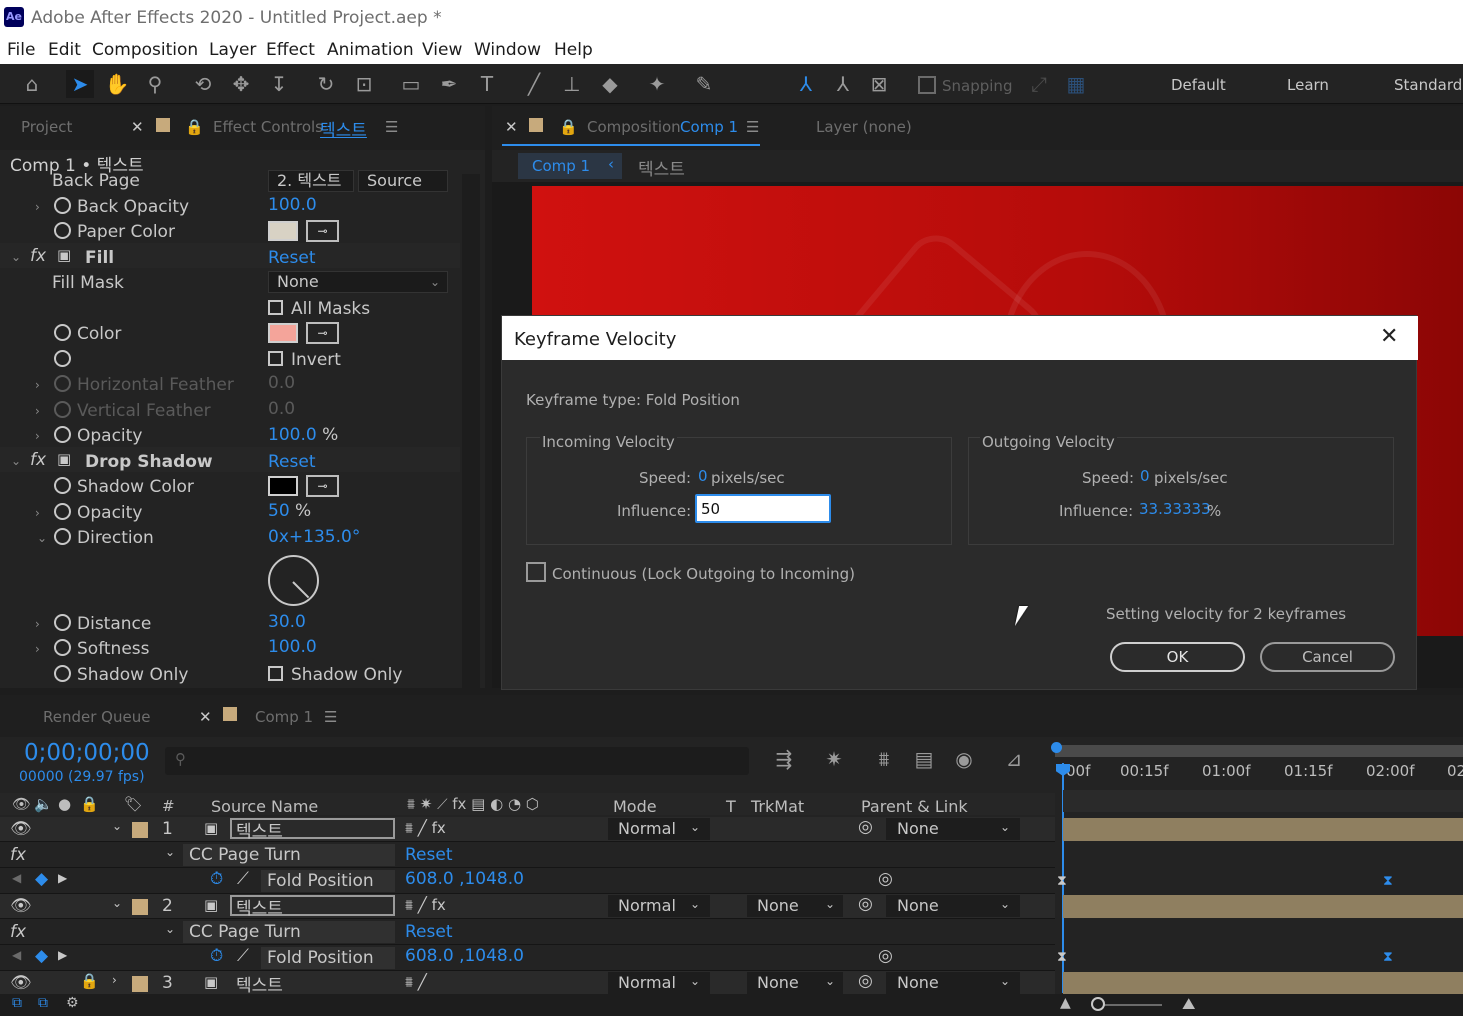 This screenshot has width=1463, height=1016. What do you see at coordinates (140, 984) in the screenshot?
I see `layer-label-color` at bounding box center [140, 984].